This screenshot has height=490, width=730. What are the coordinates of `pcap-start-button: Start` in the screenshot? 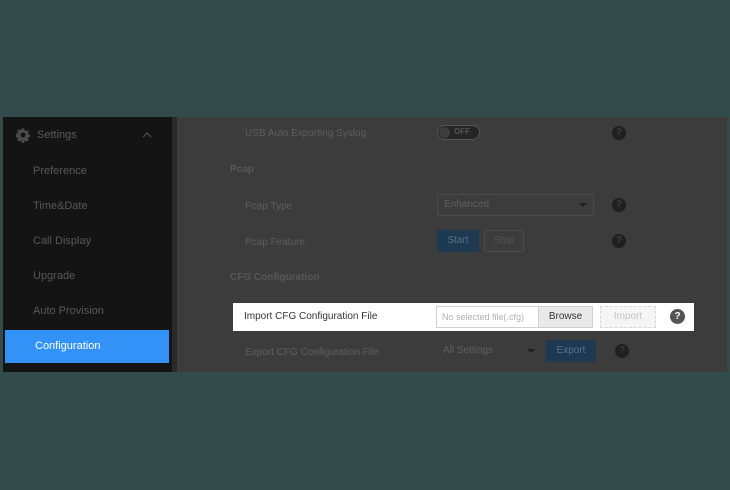 It's located at (458, 241).